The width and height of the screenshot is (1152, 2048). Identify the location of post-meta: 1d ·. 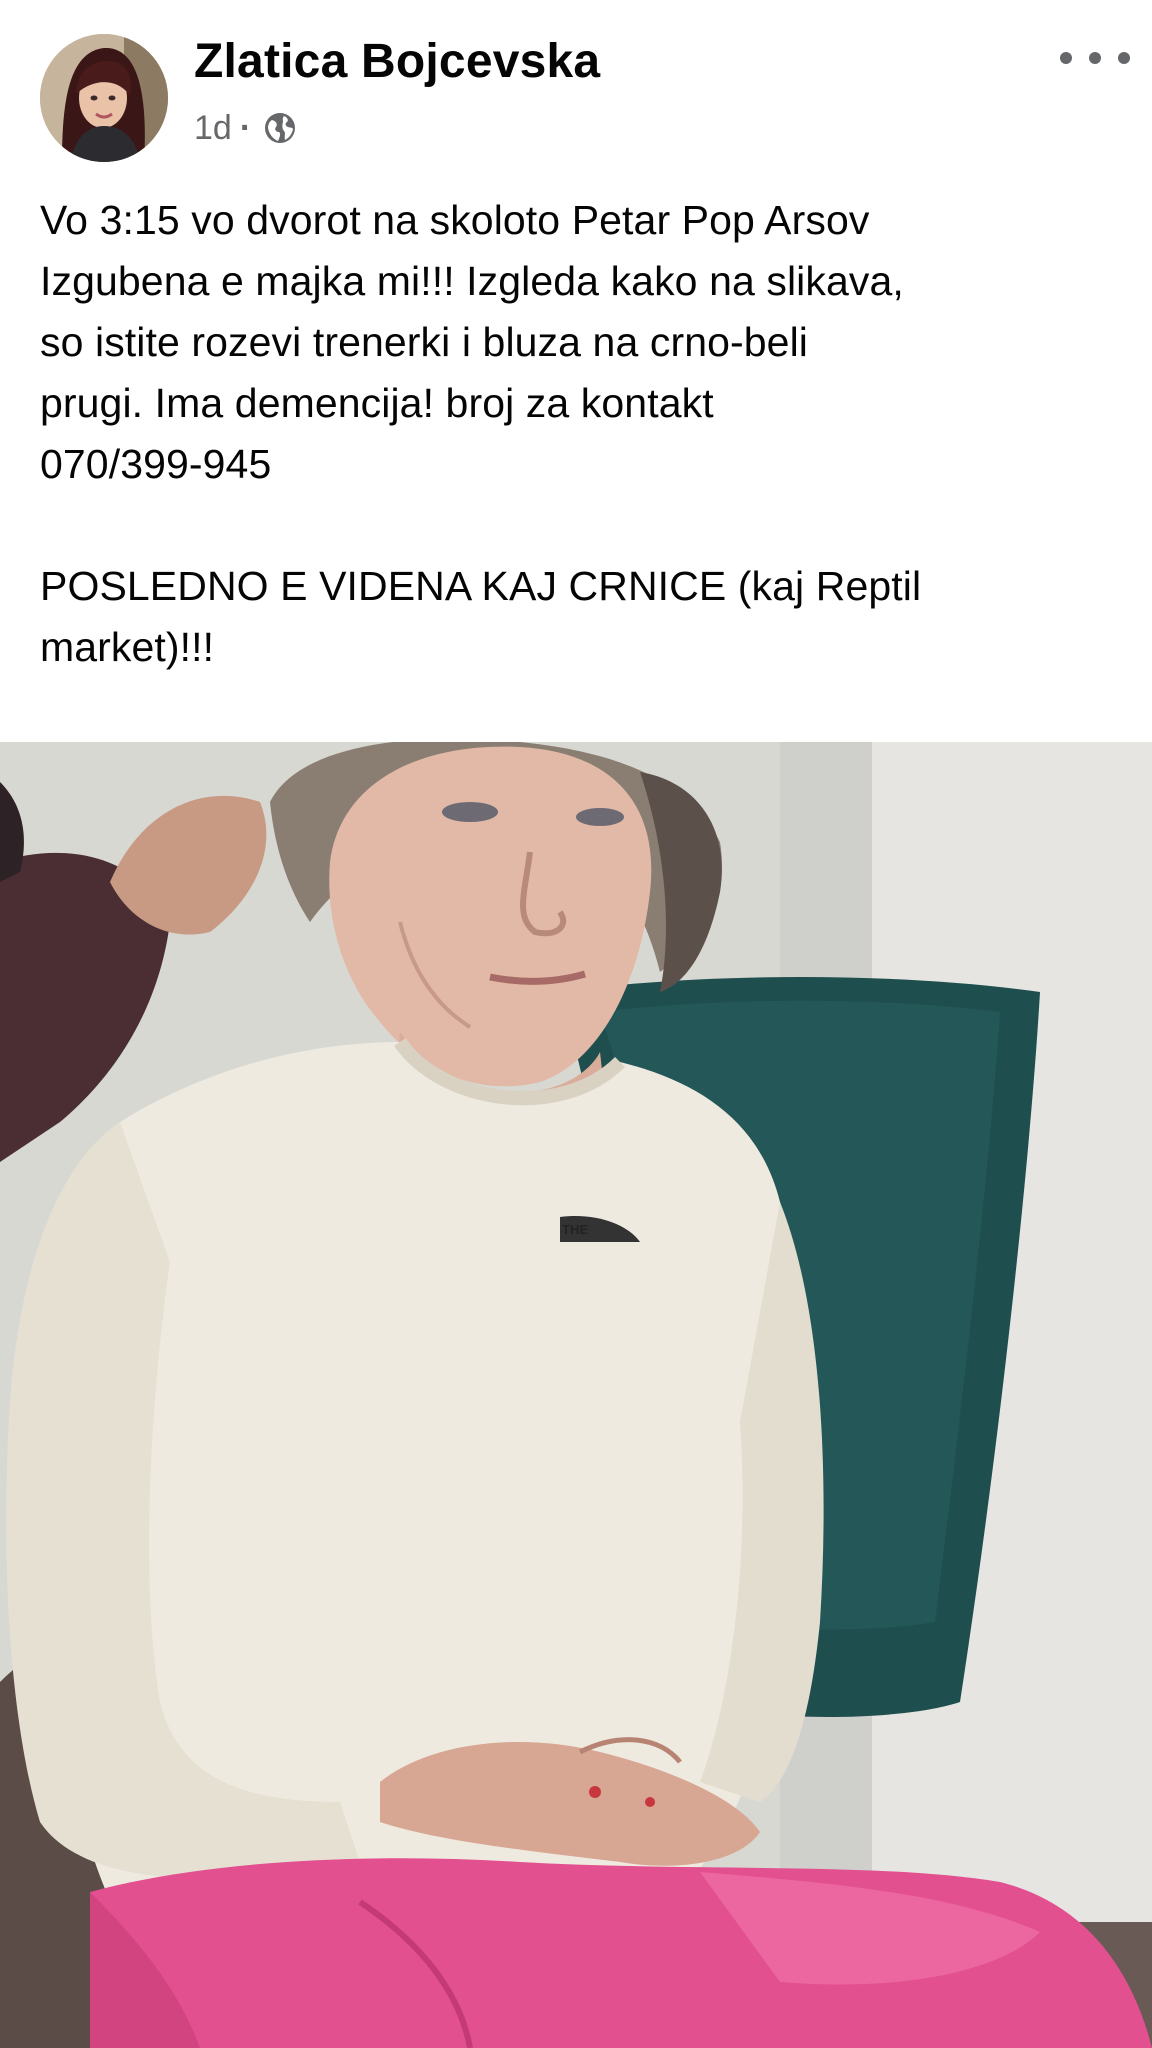
(245, 128).